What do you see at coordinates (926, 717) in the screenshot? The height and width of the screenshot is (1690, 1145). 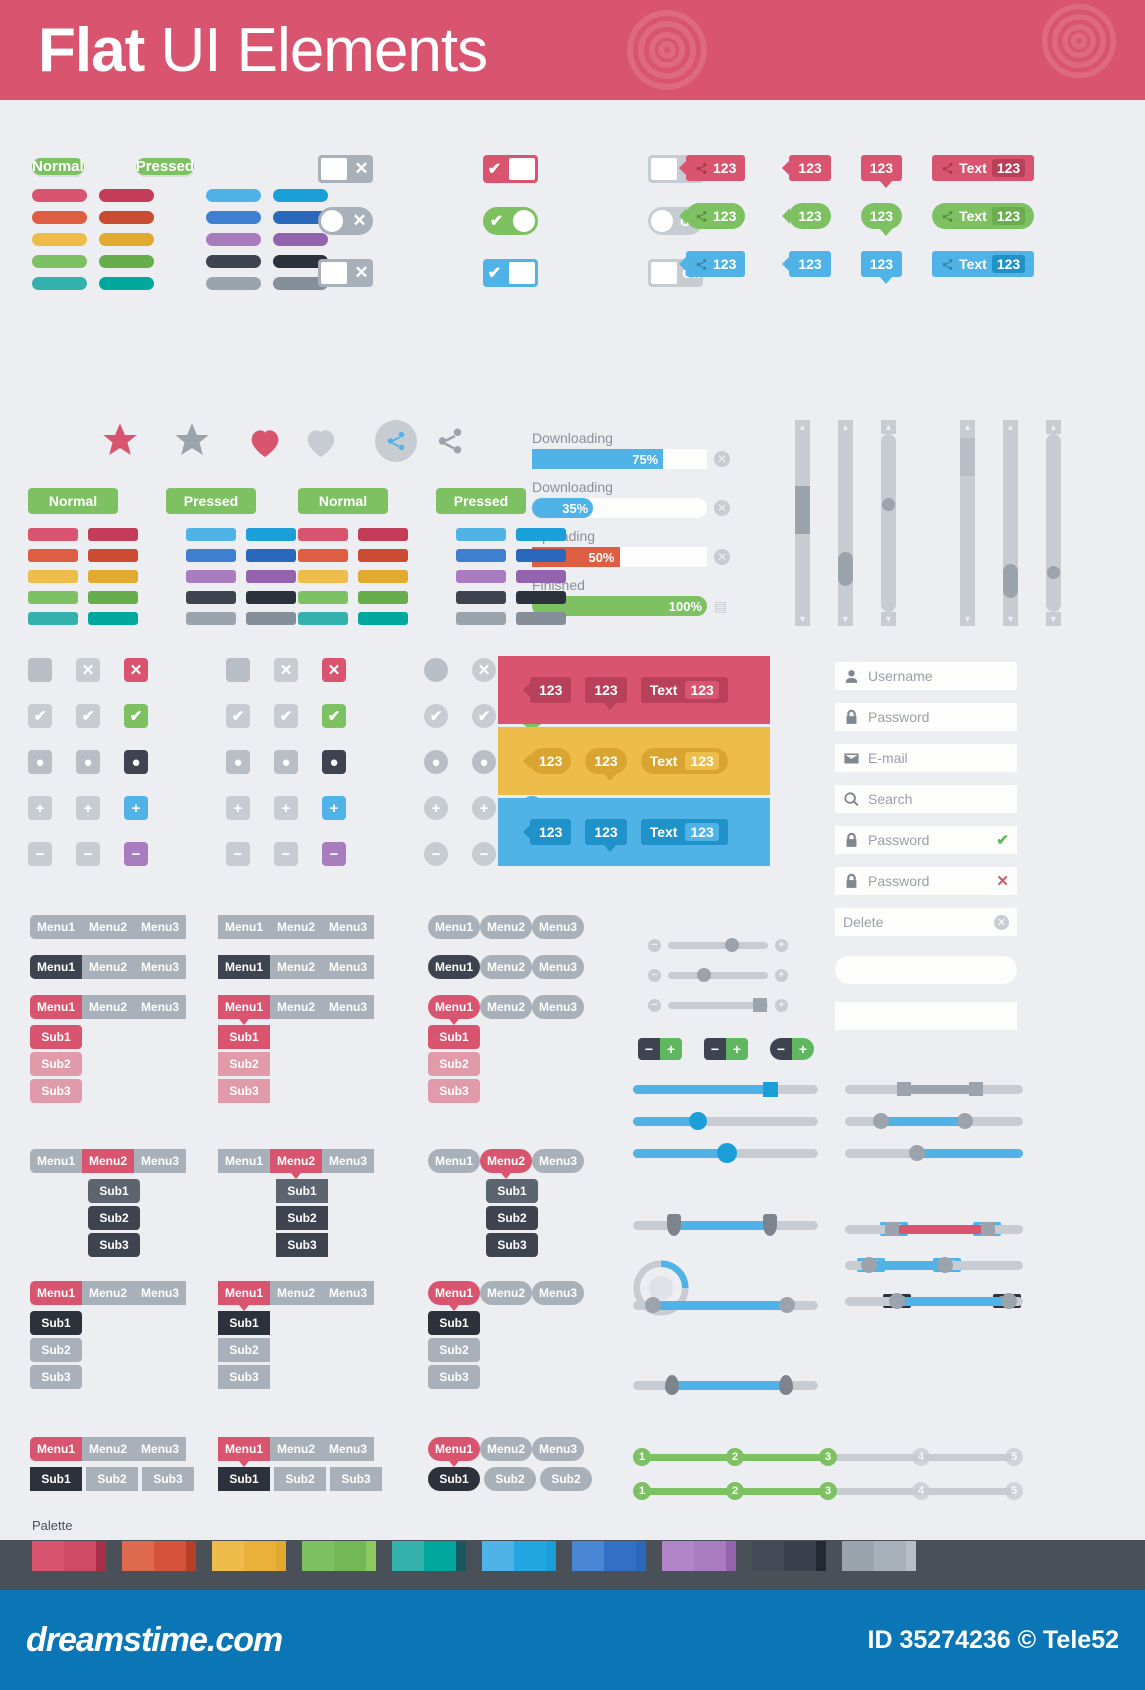 I see `input-password: Password` at bounding box center [926, 717].